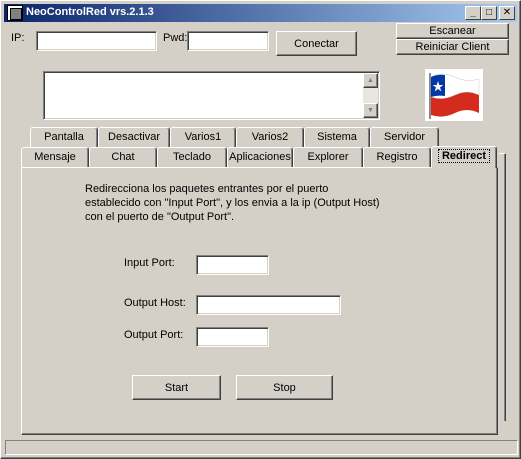 The width and height of the screenshot is (521, 459). Describe the element at coordinates (15, 13) in the screenshot. I see `app-icon` at that location.